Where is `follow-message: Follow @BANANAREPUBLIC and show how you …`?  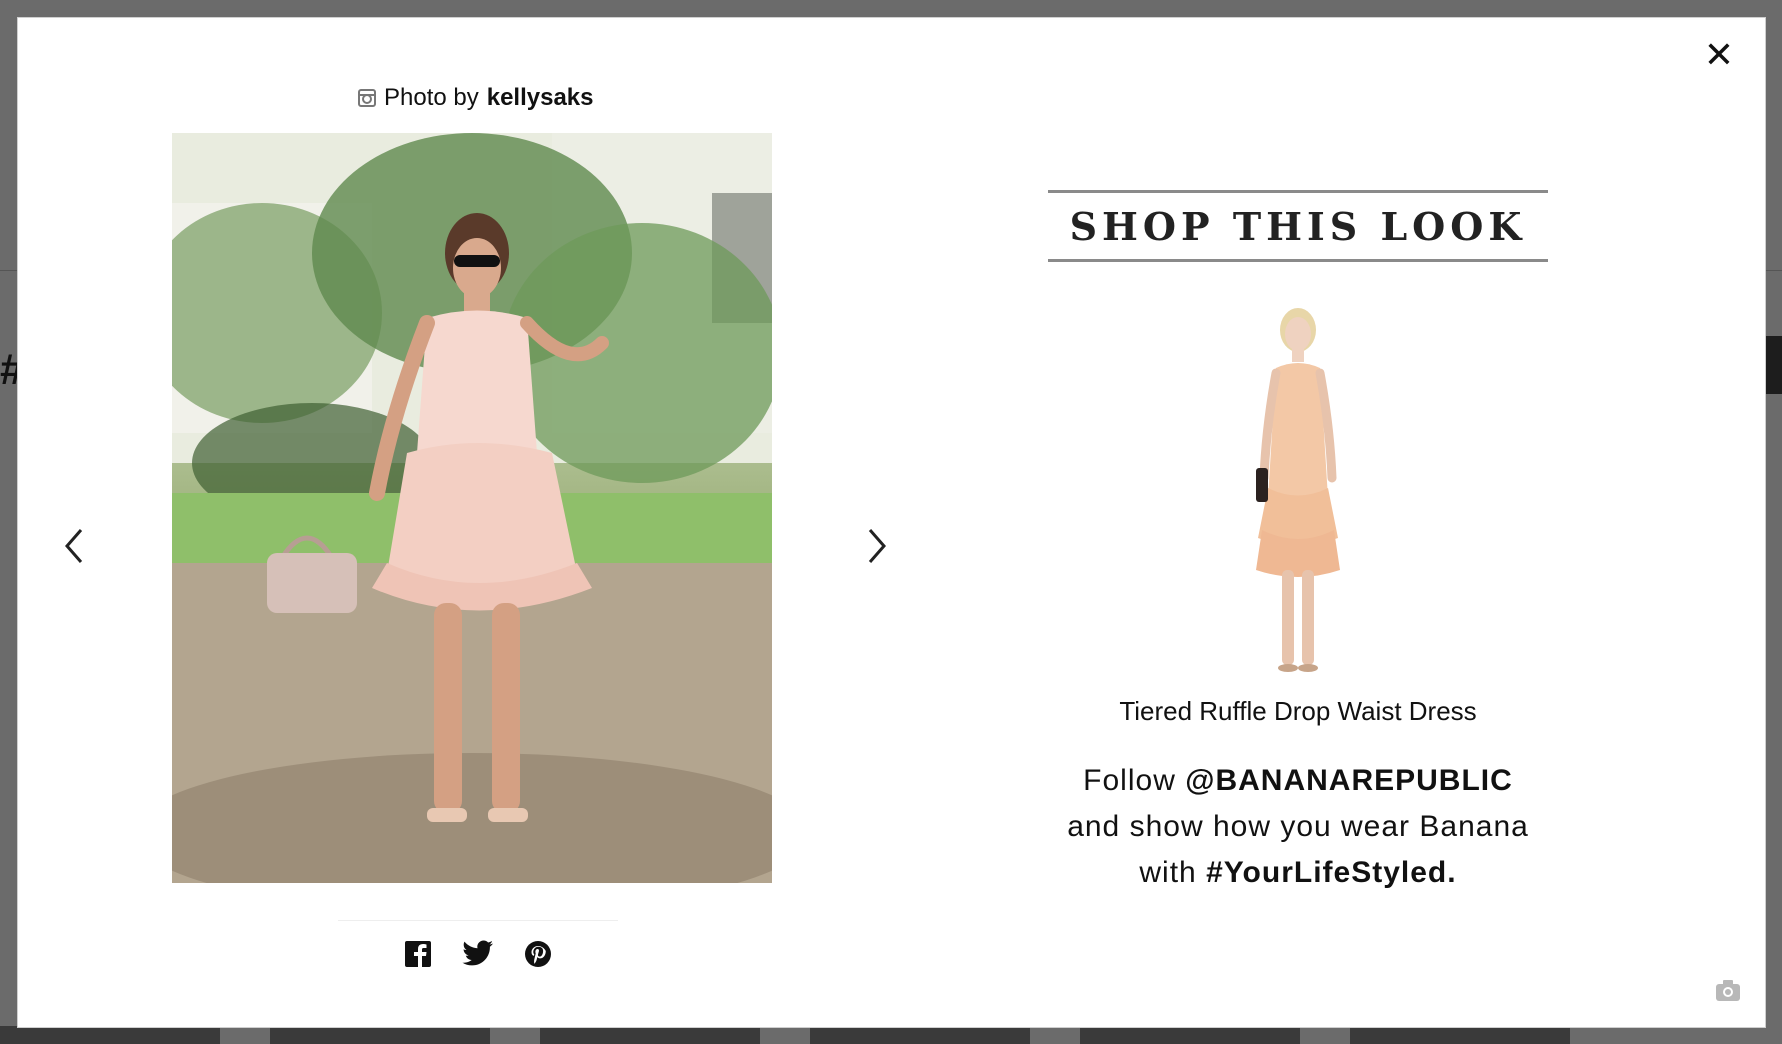
follow-message: Follow @BANANAREPUBLIC and show how you … is located at coordinates (1298, 827).